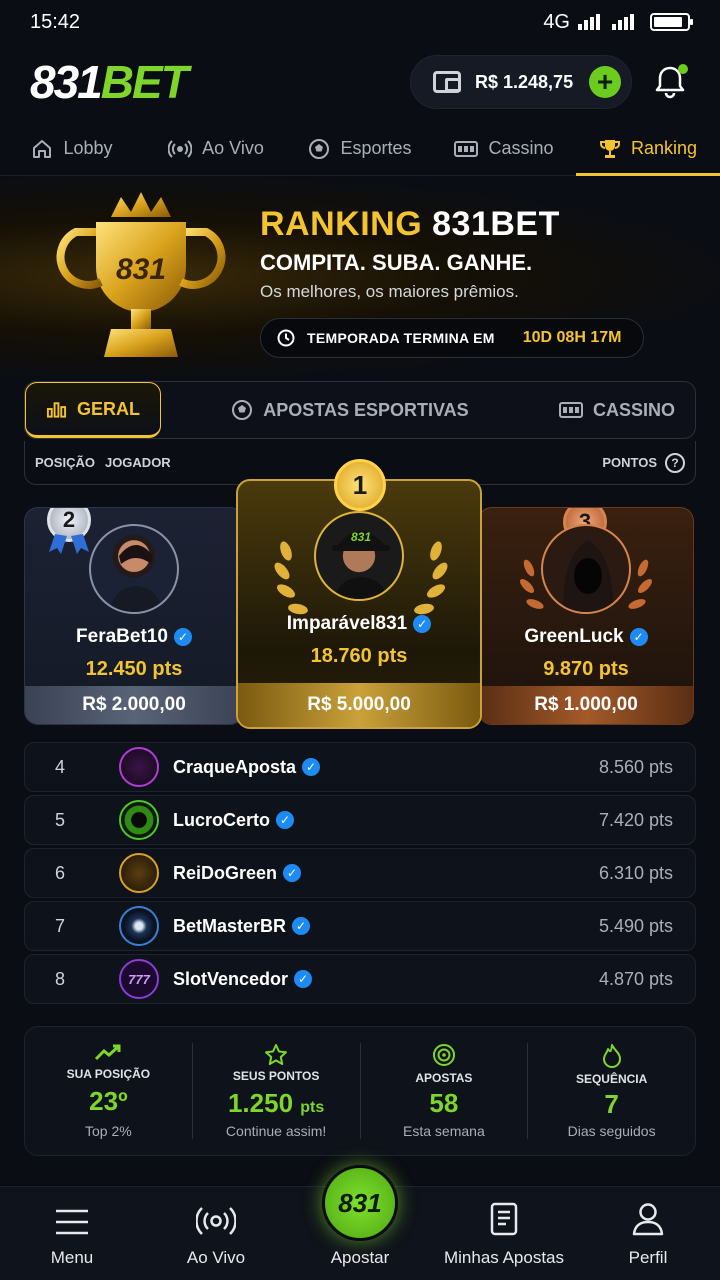  I want to click on nav-apostar: 831 Apostar, so click(360, 1222).